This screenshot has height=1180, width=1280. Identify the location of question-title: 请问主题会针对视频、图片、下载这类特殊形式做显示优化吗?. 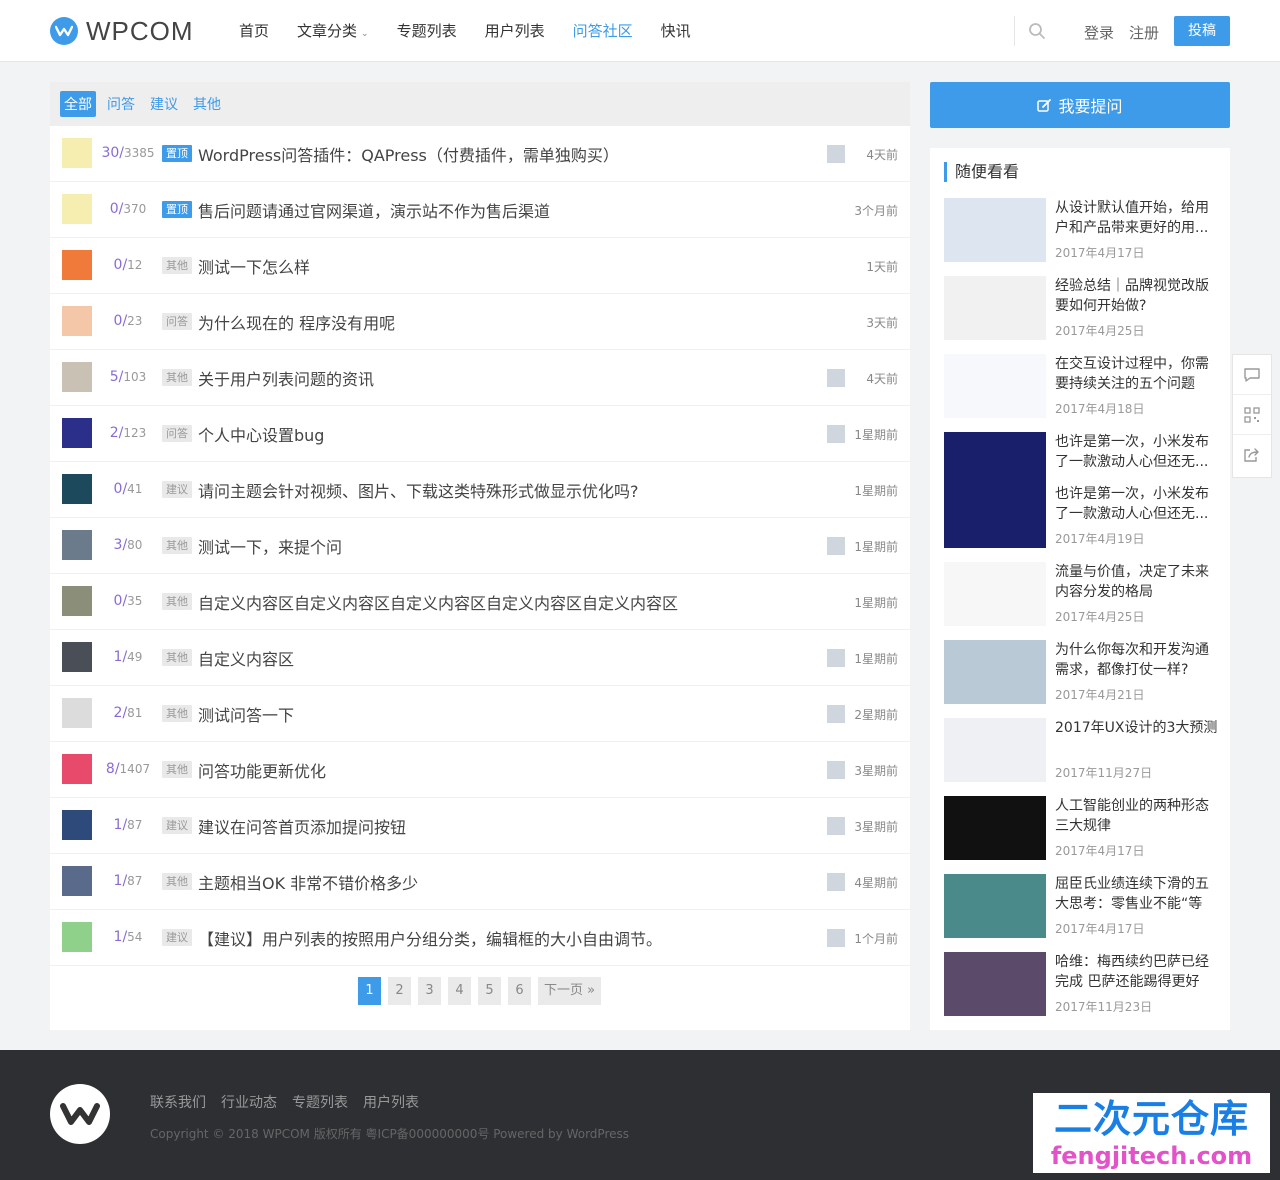
(418, 490).